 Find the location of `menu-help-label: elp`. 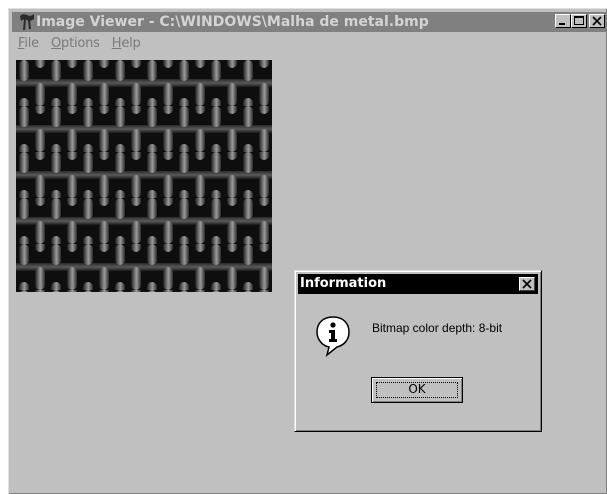

menu-help-label: elp is located at coordinates (131, 43).